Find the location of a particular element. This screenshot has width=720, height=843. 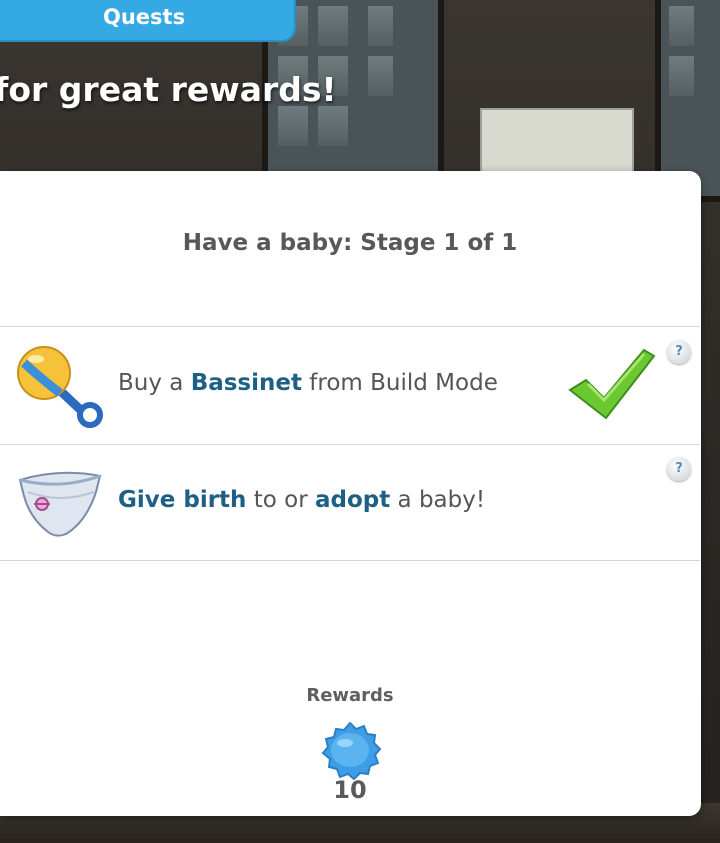

quest-headline: for great rewards! is located at coordinates (168, 89).